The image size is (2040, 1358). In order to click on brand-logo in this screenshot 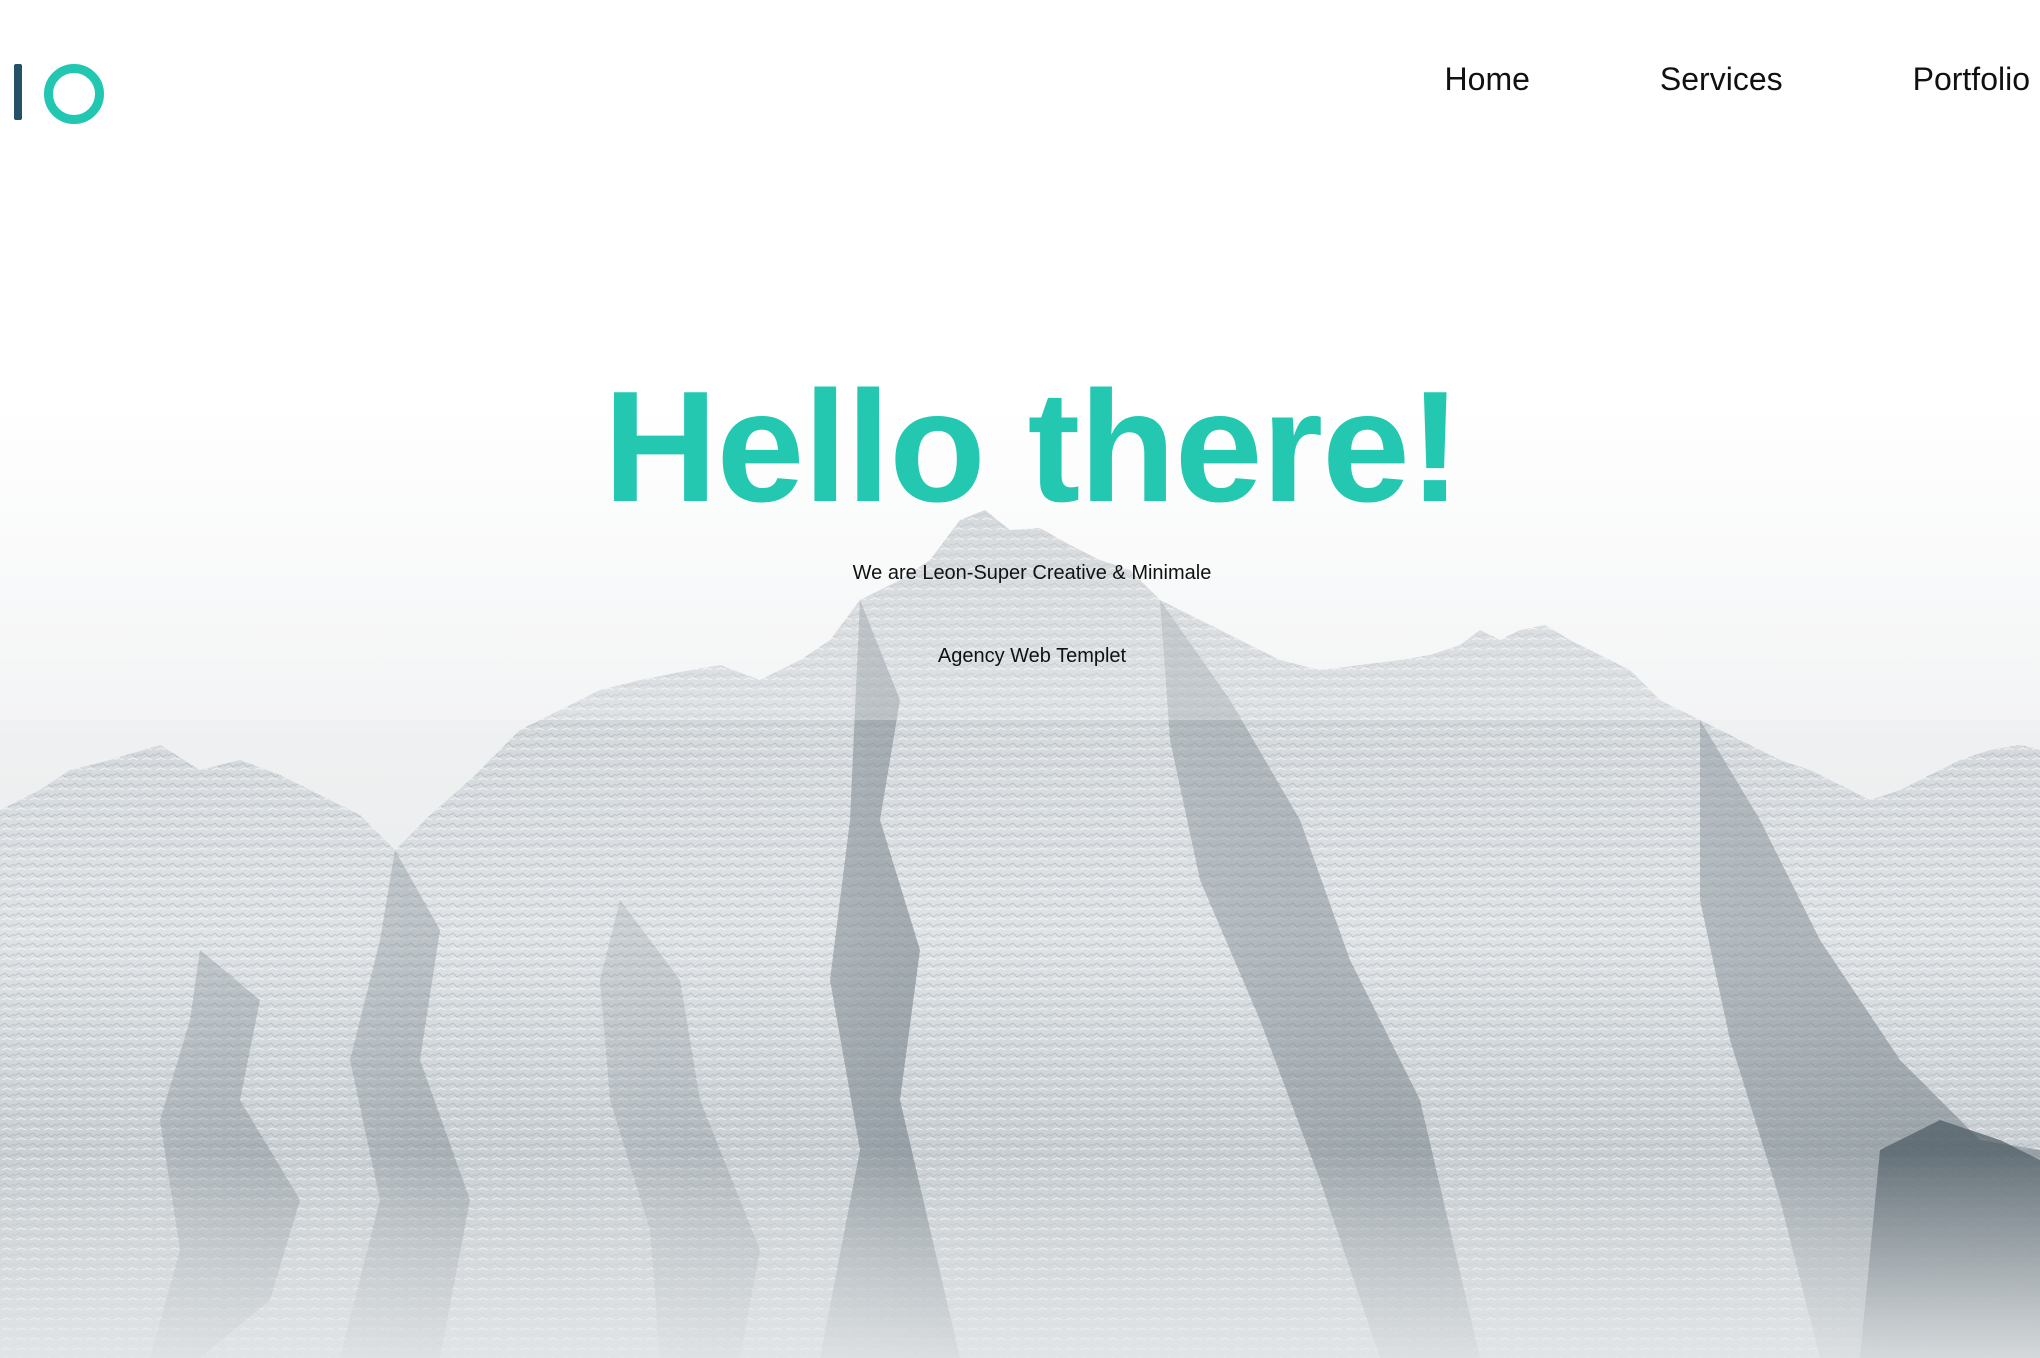, I will do `click(55, 91)`.